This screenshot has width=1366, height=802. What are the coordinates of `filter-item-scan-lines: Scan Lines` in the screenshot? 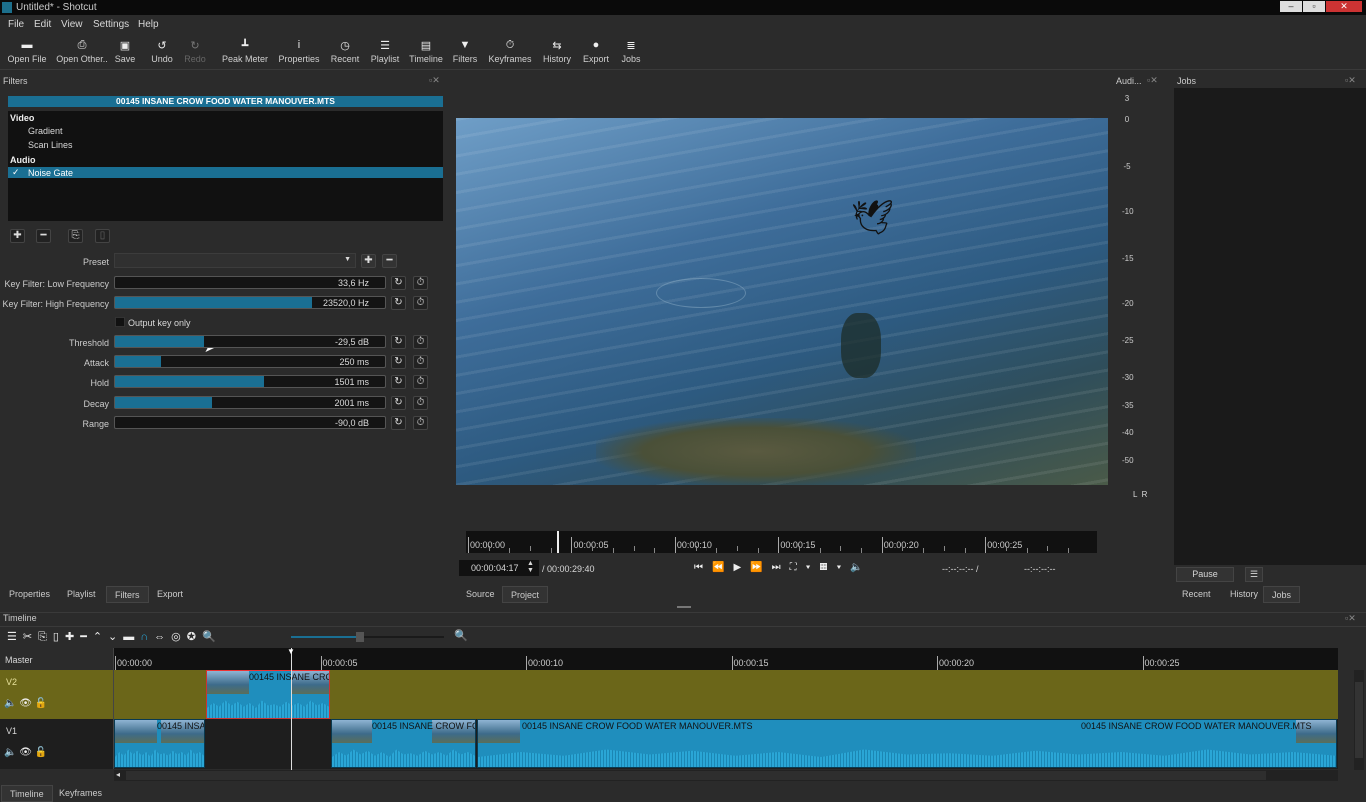 It's located at (50, 145).